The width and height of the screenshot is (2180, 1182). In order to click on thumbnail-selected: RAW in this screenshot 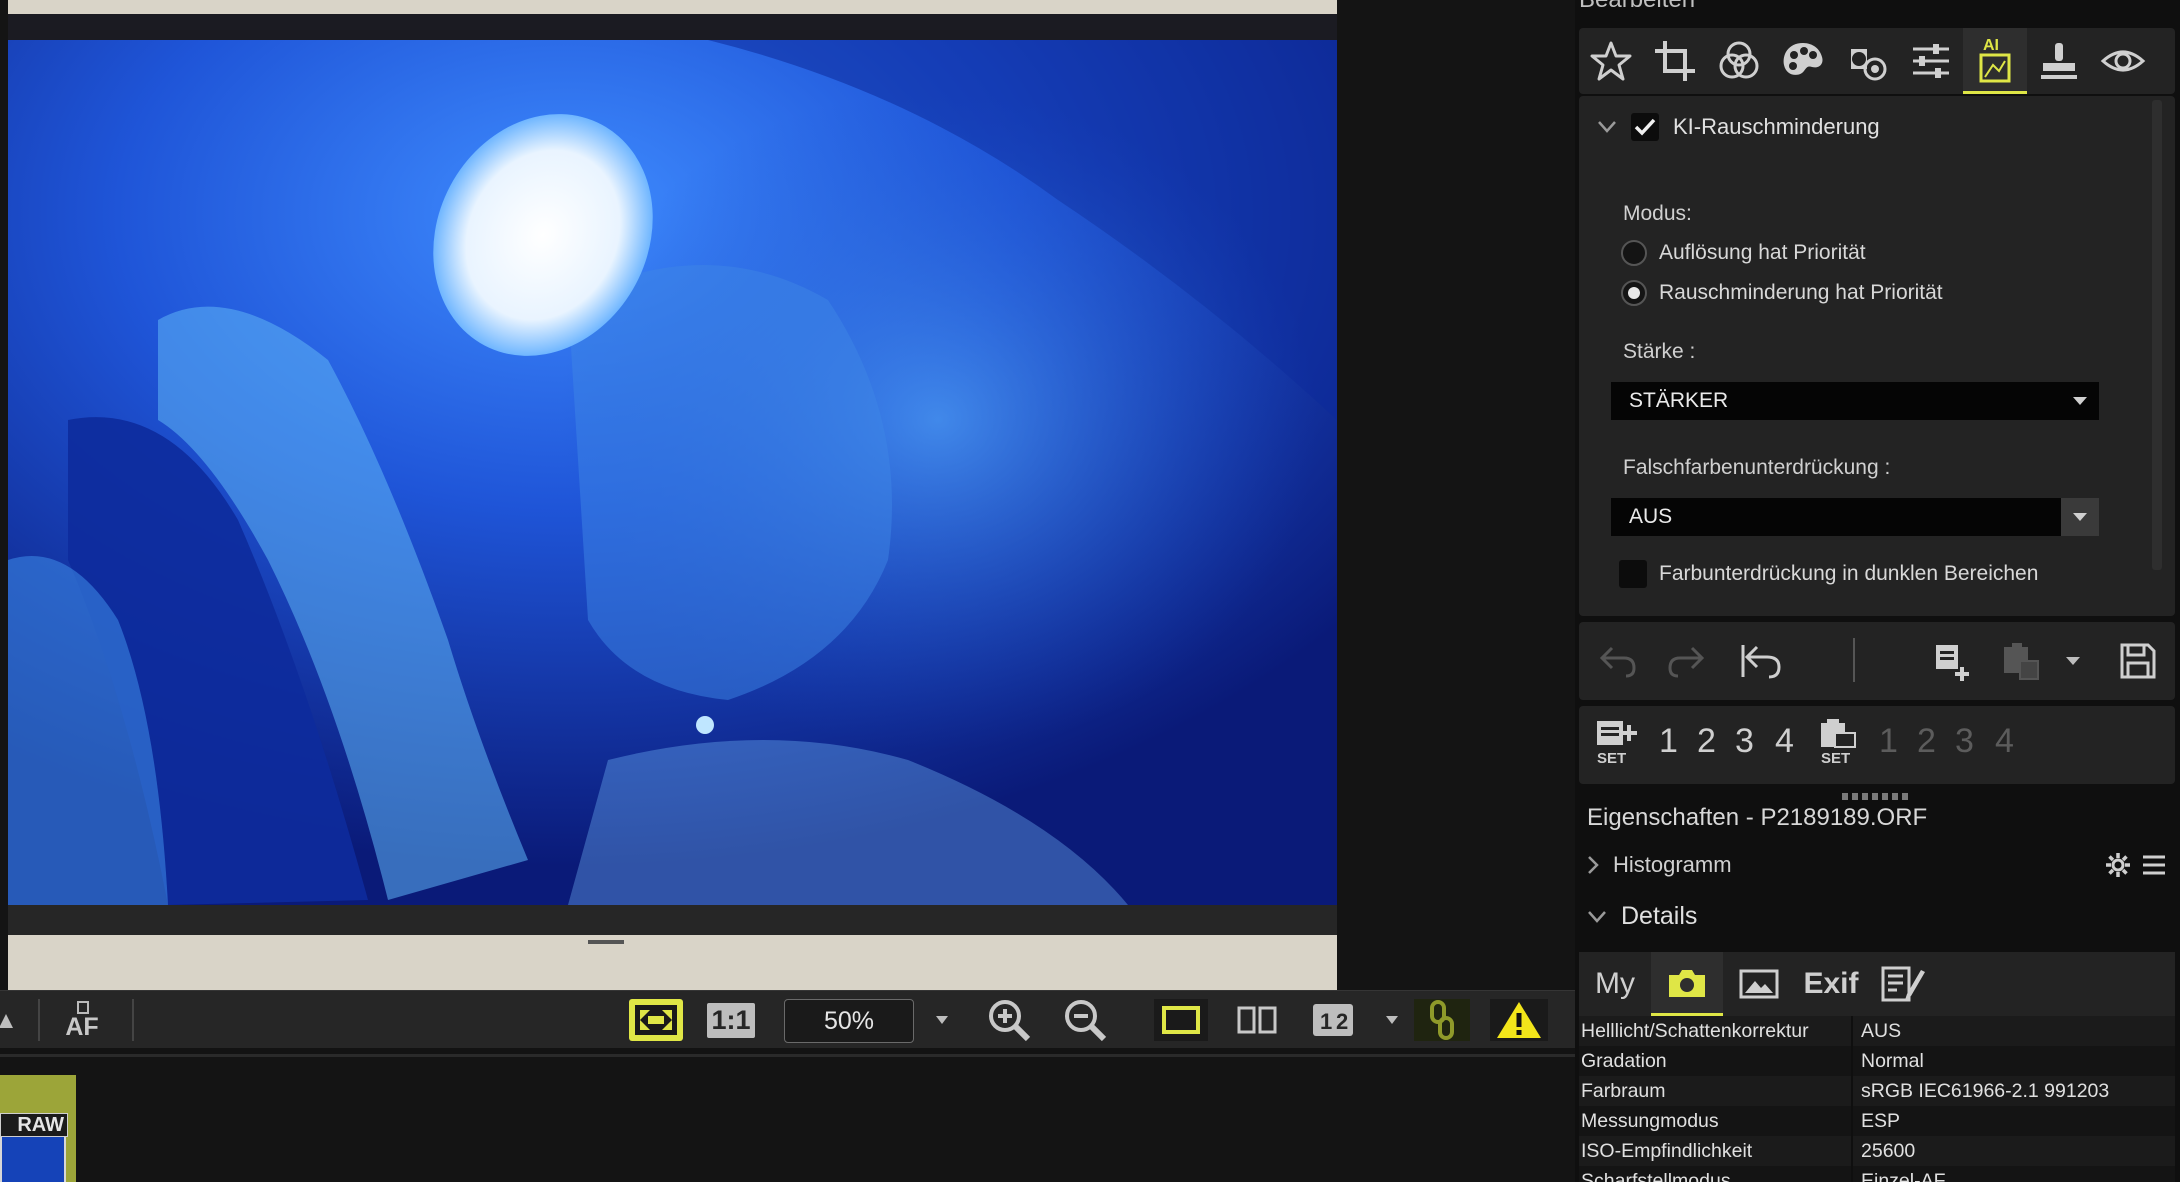, I will do `click(38, 1128)`.